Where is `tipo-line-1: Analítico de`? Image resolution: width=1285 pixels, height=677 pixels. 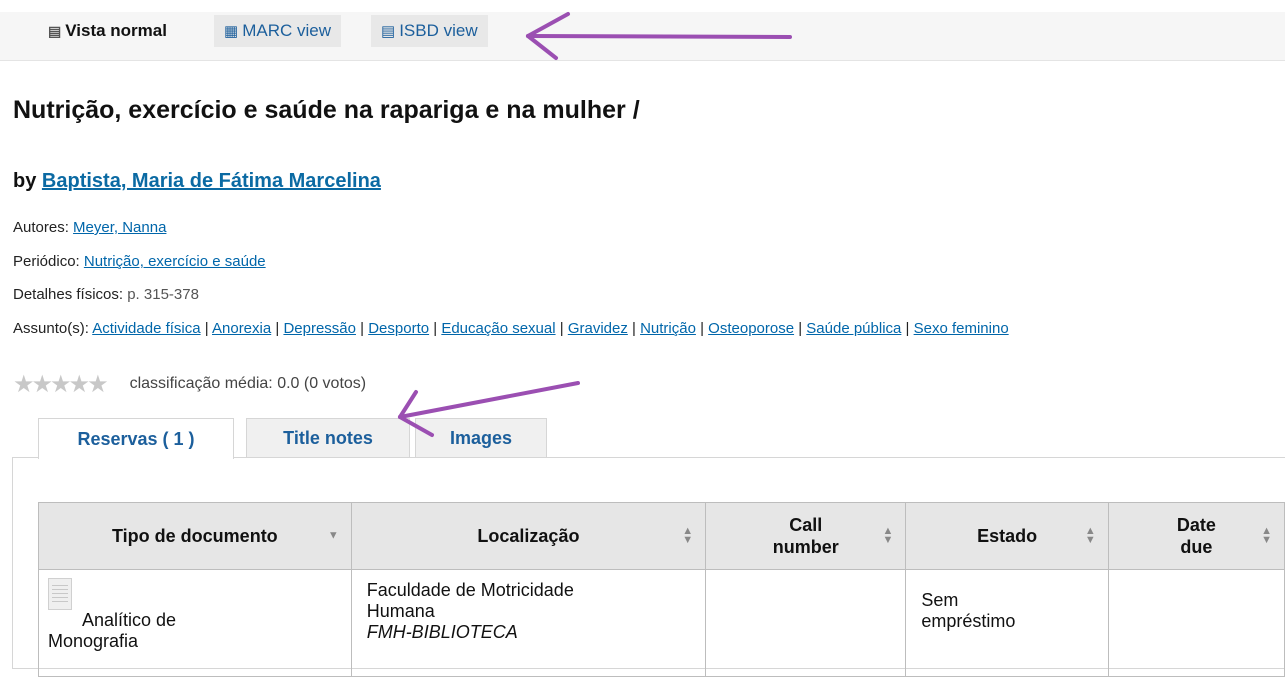
tipo-line-1: Analítico de is located at coordinates (129, 620).